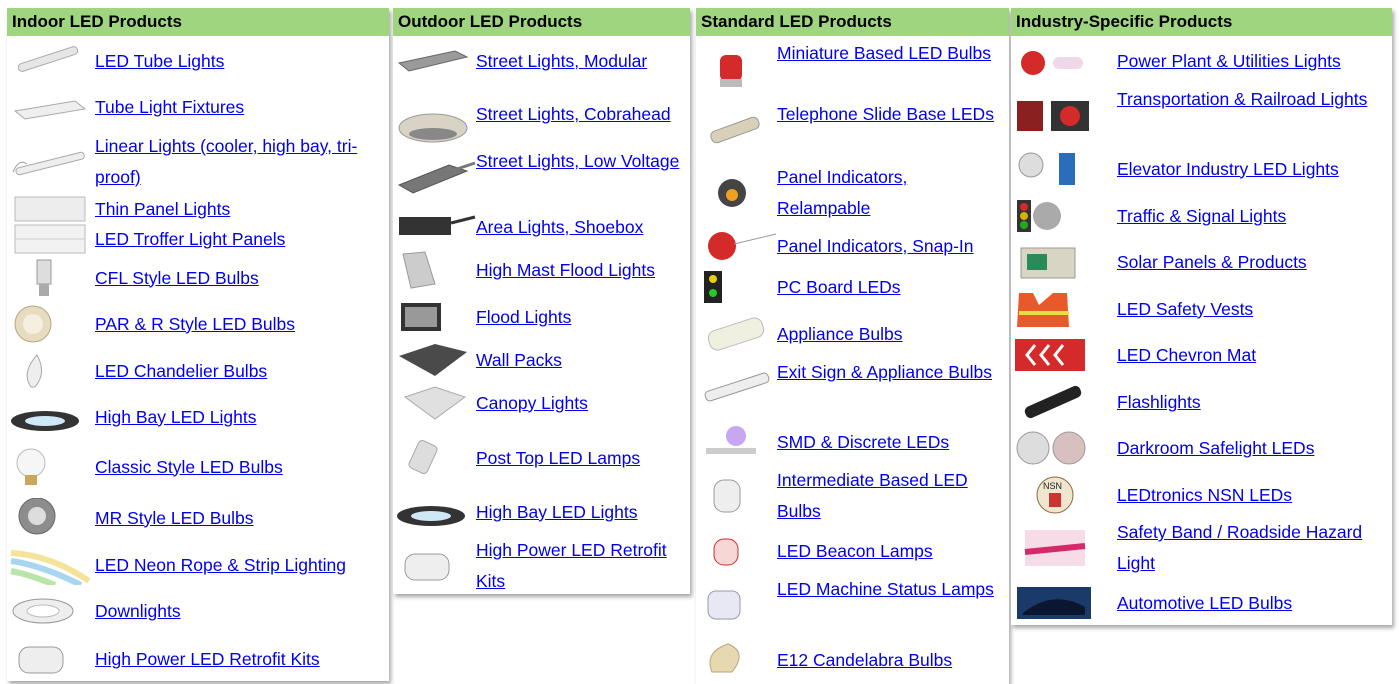 The height and width of the screenshot is (684, 1399). What do you see at coordinates (50, 565) in the screenshot?
I see `neon-strip-icon` at bounding box center [50, 565].